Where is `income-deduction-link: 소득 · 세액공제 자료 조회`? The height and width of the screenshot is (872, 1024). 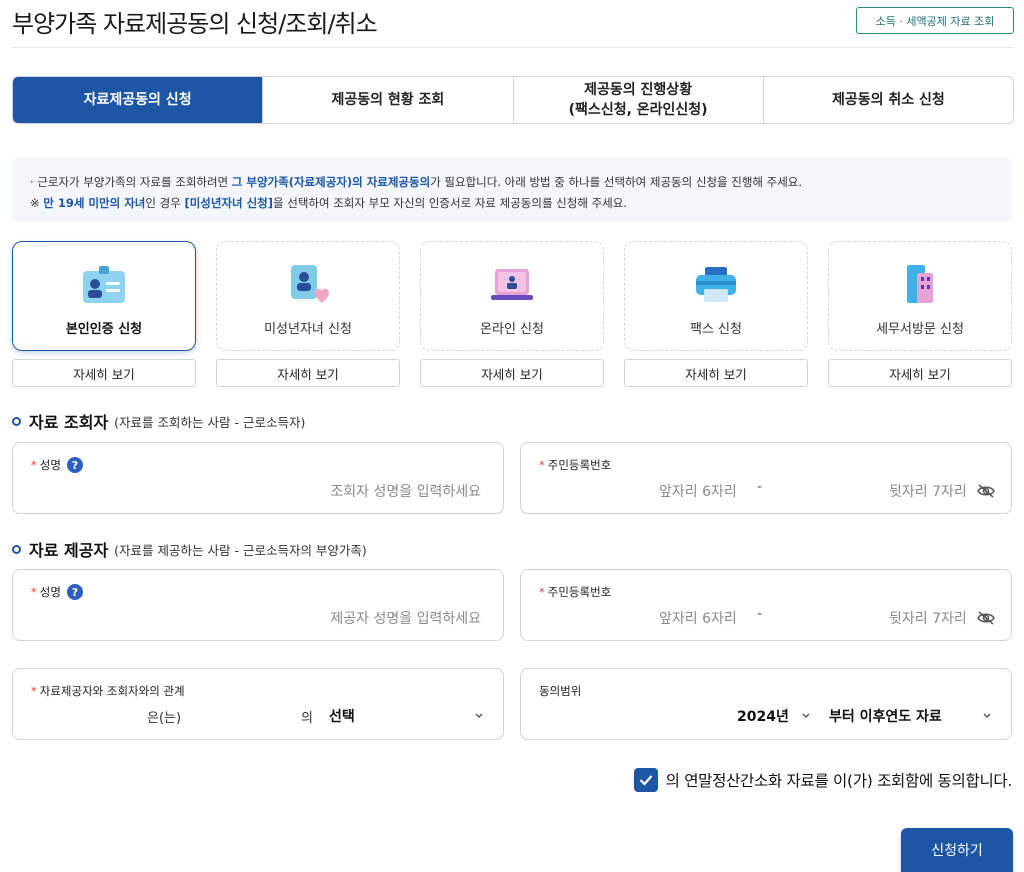
income-deduction-link: 소득 · 세액공제 자료 조회 is located at coordinates (935, 20).